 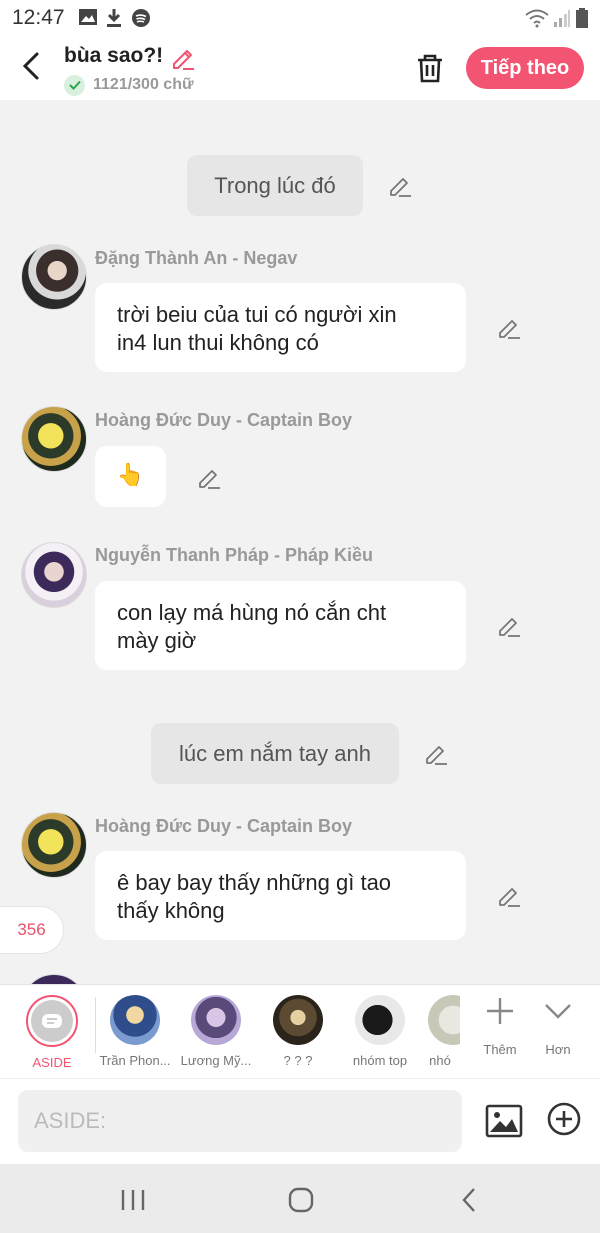 I want to click on pointing-up-emoji: 👆, so click(x=130, y=474).